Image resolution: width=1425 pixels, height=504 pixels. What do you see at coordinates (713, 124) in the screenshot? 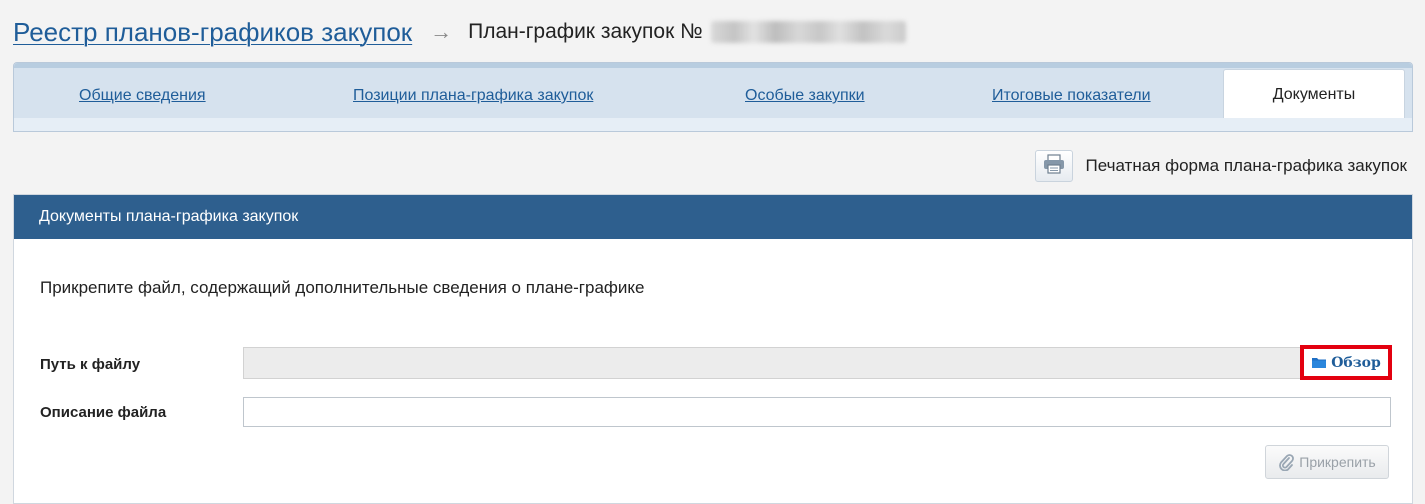
I see `tab-bar-strip` at bounding box center [713, 124].